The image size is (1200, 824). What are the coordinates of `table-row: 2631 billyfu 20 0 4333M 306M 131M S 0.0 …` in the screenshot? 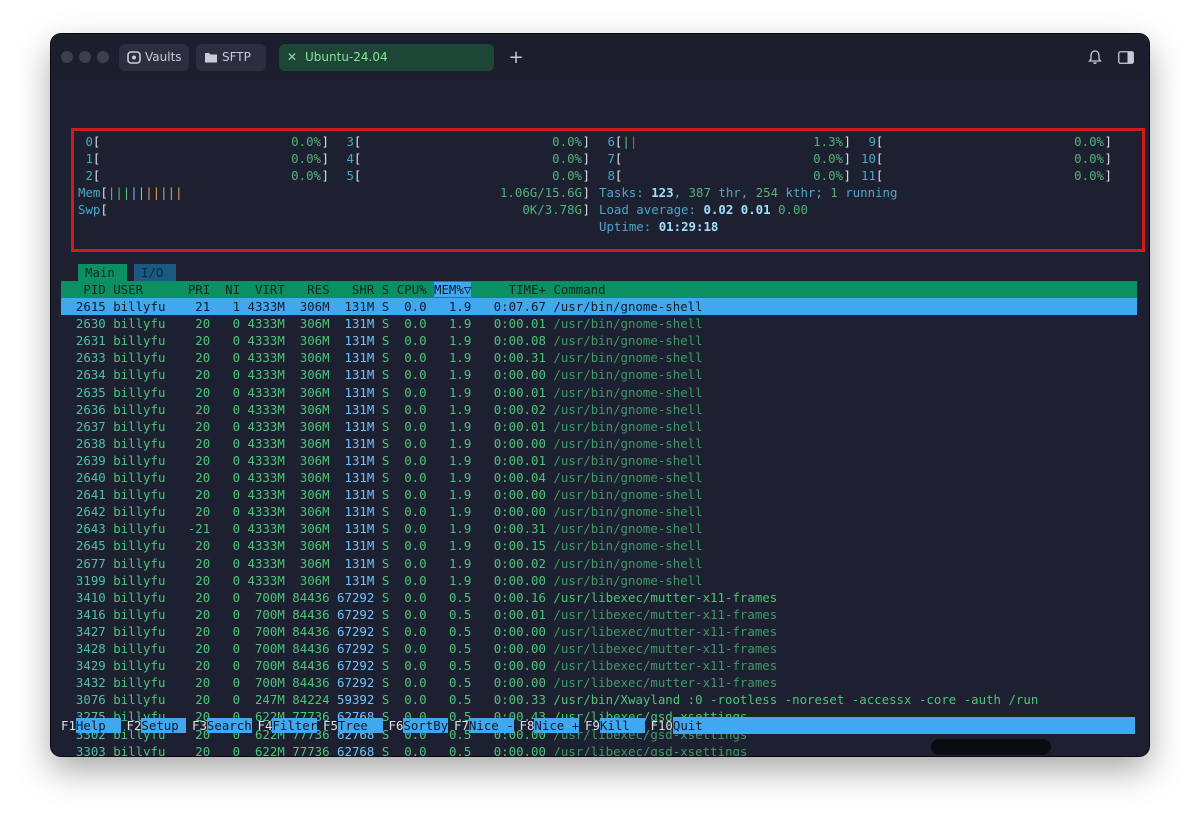 It's located at (599, 340).